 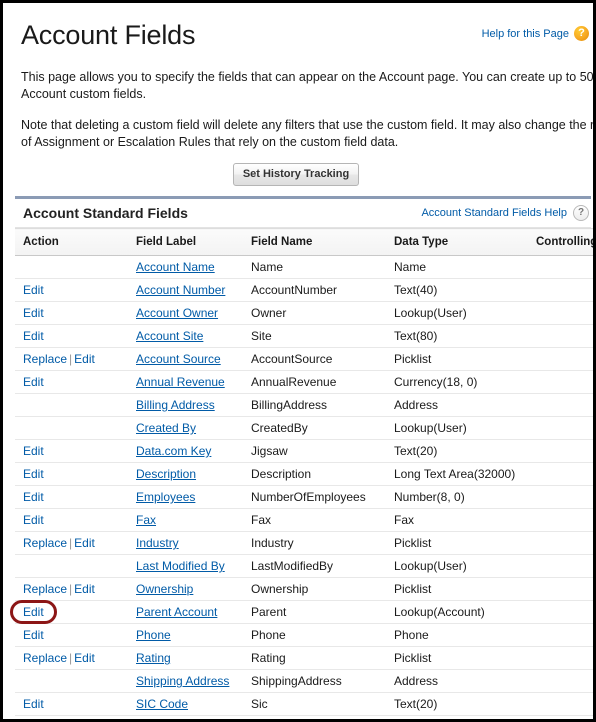 I want to click on column-header-data-type: Data Type, so click(x=457, y=242).